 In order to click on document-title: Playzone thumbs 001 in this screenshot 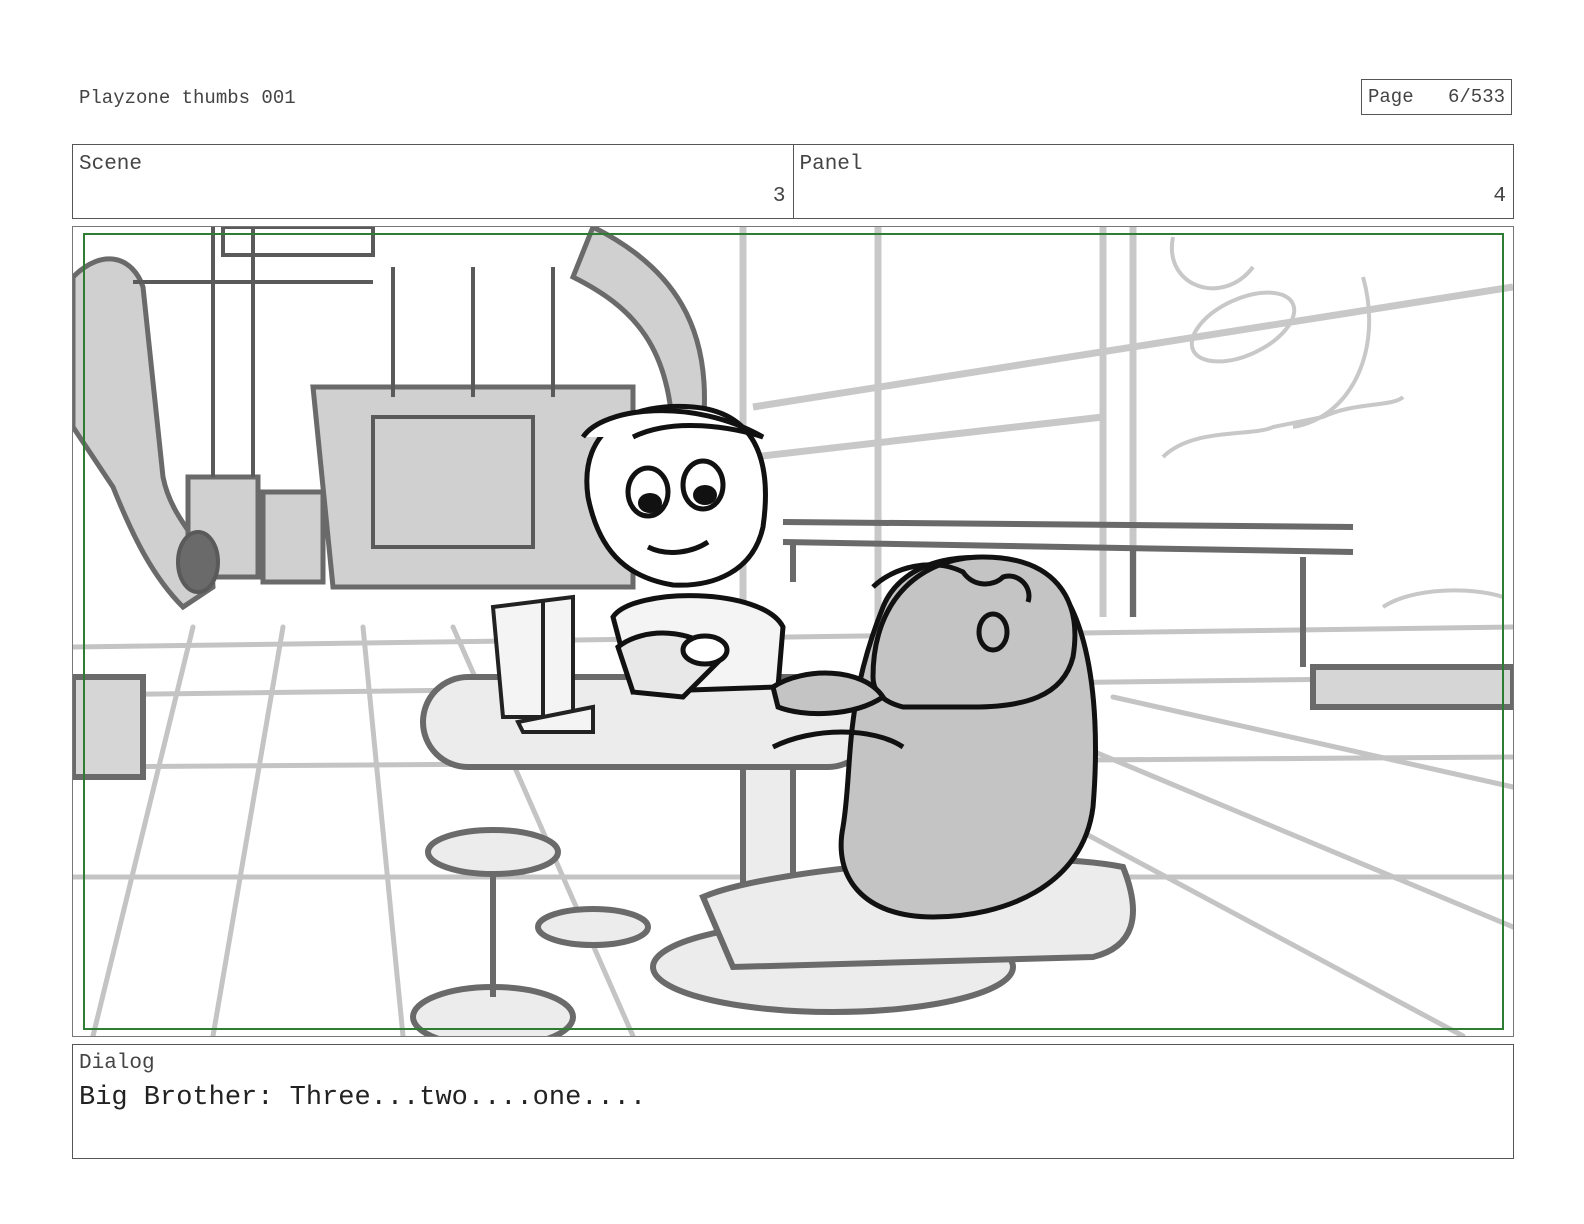, I will do `click(187, 98)`.